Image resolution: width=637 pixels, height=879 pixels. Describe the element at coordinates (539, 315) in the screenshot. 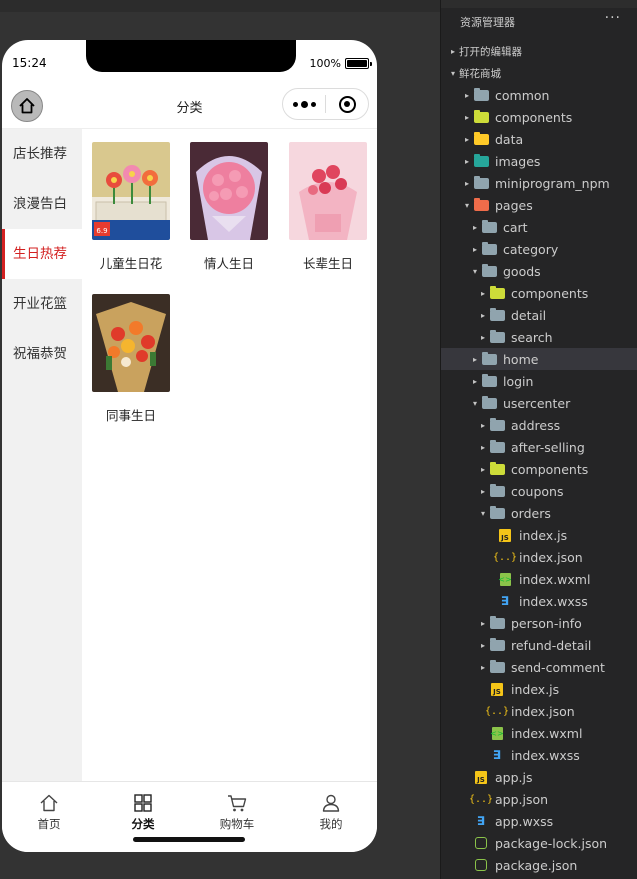

I see `tree-item: ▸ detail` at that location.